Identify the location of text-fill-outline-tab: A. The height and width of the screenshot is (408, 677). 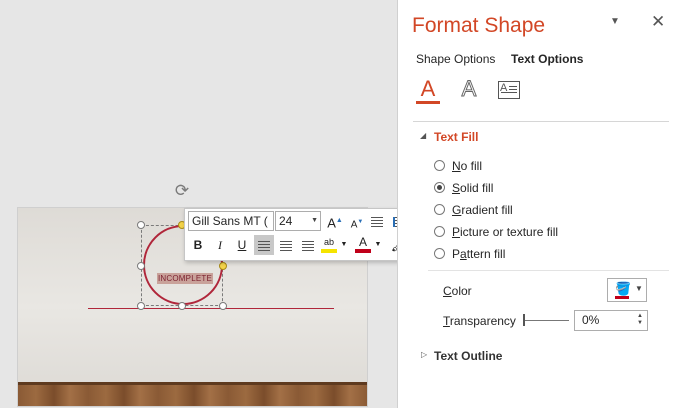
(428, 91).